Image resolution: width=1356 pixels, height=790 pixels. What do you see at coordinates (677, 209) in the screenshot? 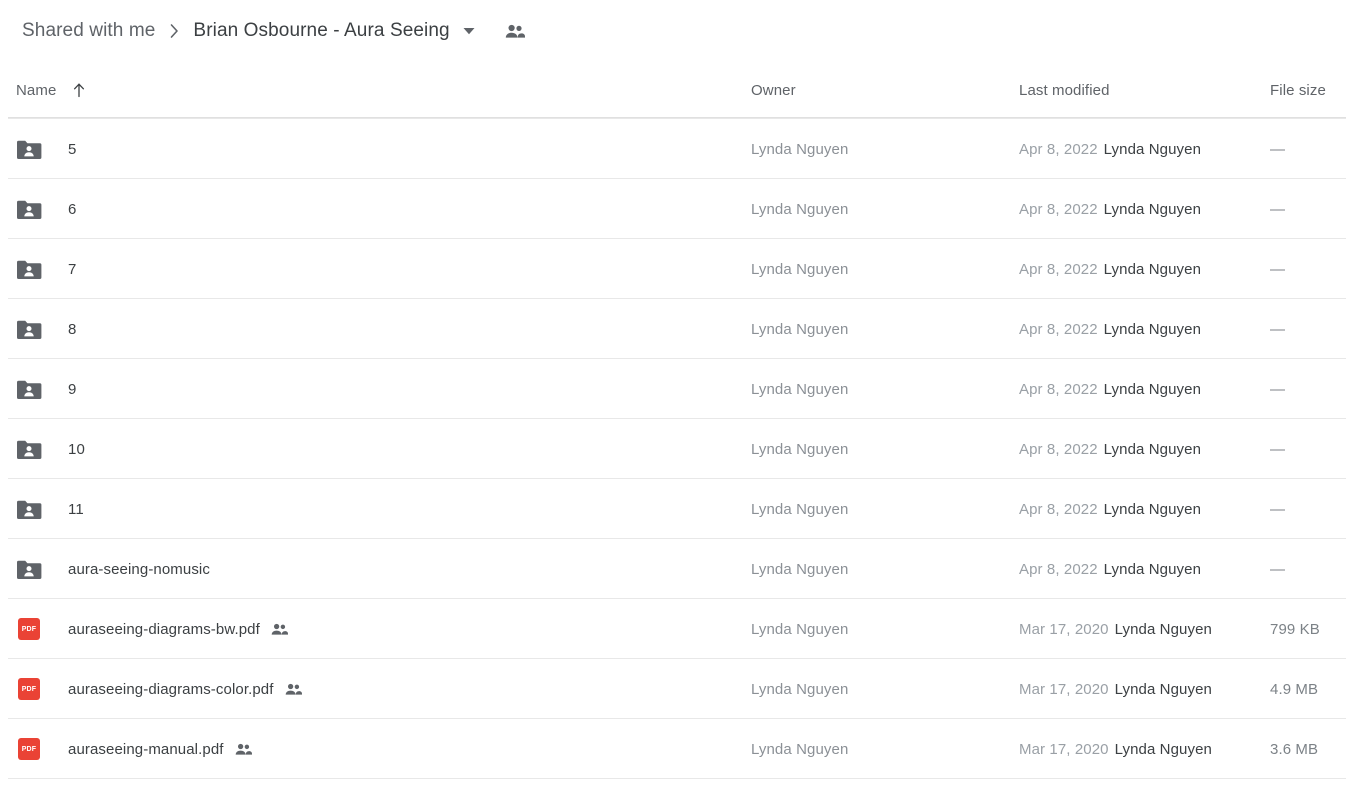
I see `table-row: 6 Lynda Nguyen Apr 8, 2022 Lynda Nguyen —` at bounding box center [677, 209].